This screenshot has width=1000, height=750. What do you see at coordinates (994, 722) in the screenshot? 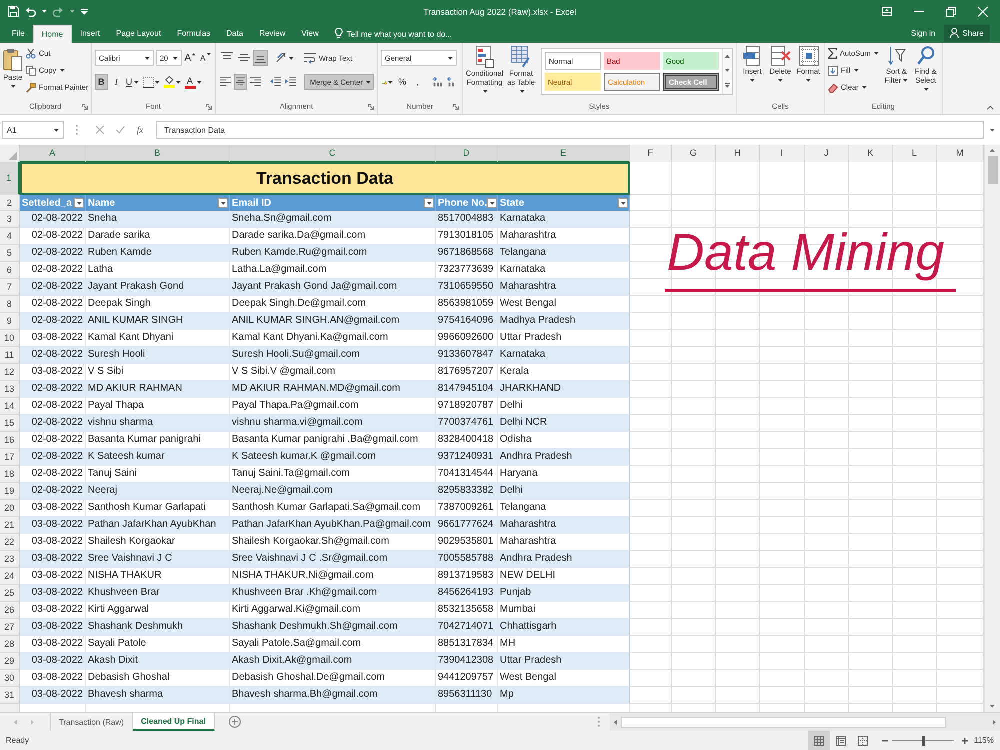
I see `right-arrow-icon` at bounding box center [994, 722].